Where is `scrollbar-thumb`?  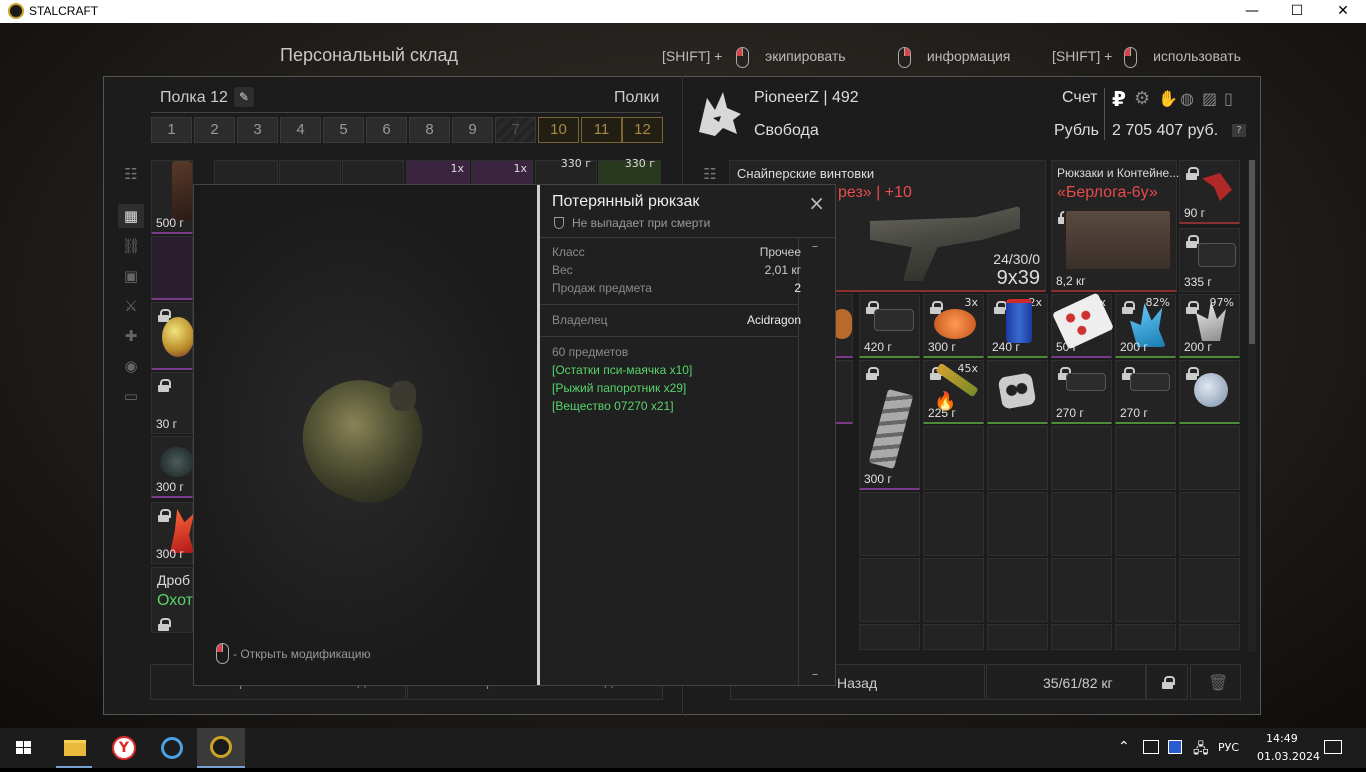
scrollbar-thumb is located at coordinates (1252, 252).